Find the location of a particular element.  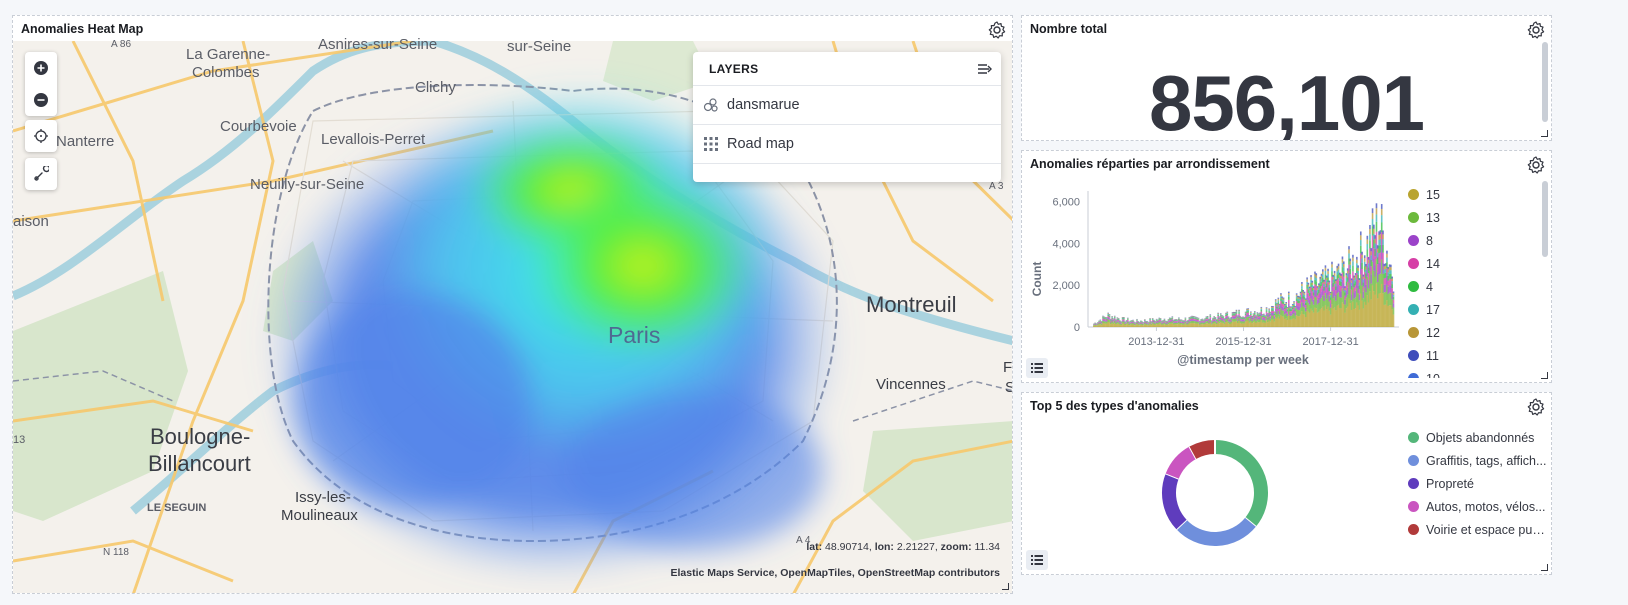

legend-label: 11 is located at coordinates (1432, 355).